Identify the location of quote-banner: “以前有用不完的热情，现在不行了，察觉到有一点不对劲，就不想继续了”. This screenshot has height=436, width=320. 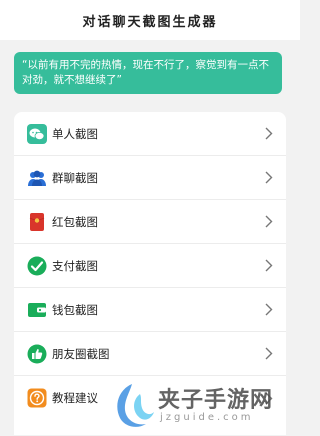
(148, 73).